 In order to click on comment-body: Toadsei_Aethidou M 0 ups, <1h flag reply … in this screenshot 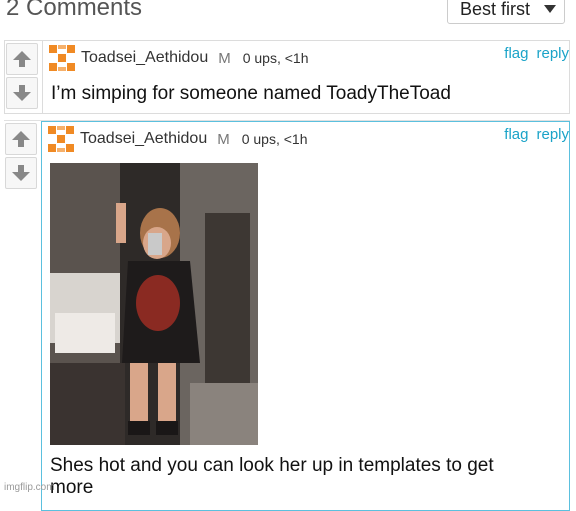, I will do `click(305, 77)`.